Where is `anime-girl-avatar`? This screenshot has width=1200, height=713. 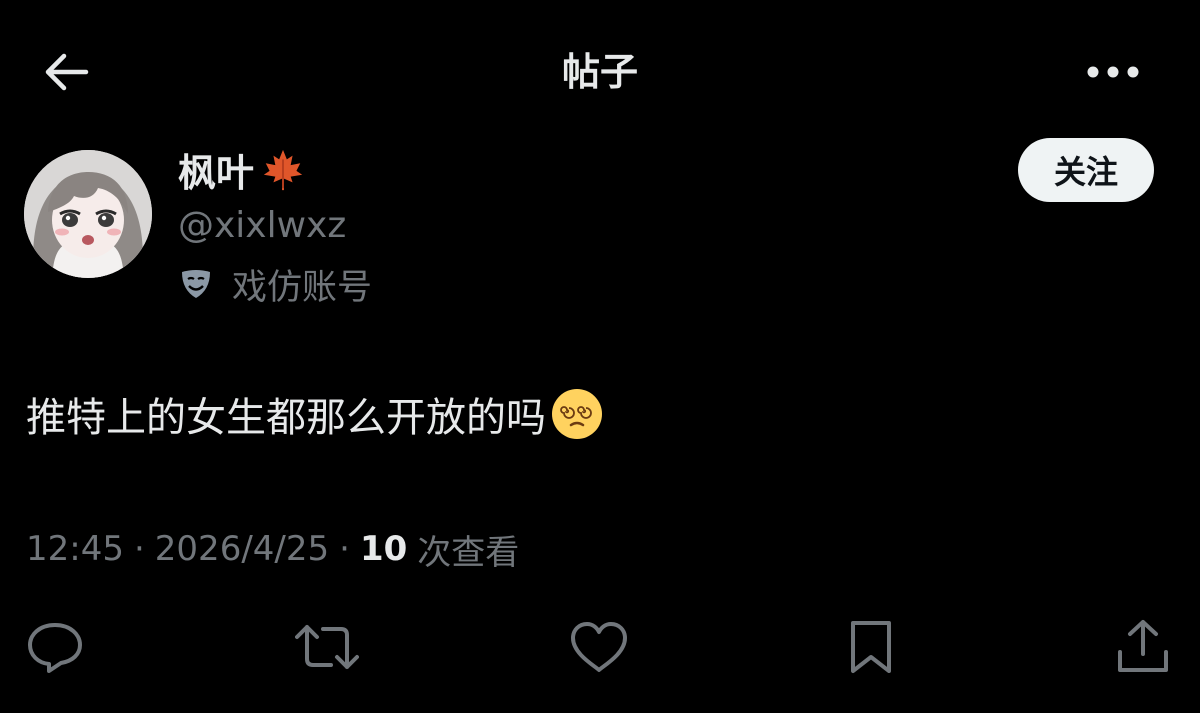 anime-girl-avatar is located at coordinates (88, 214).